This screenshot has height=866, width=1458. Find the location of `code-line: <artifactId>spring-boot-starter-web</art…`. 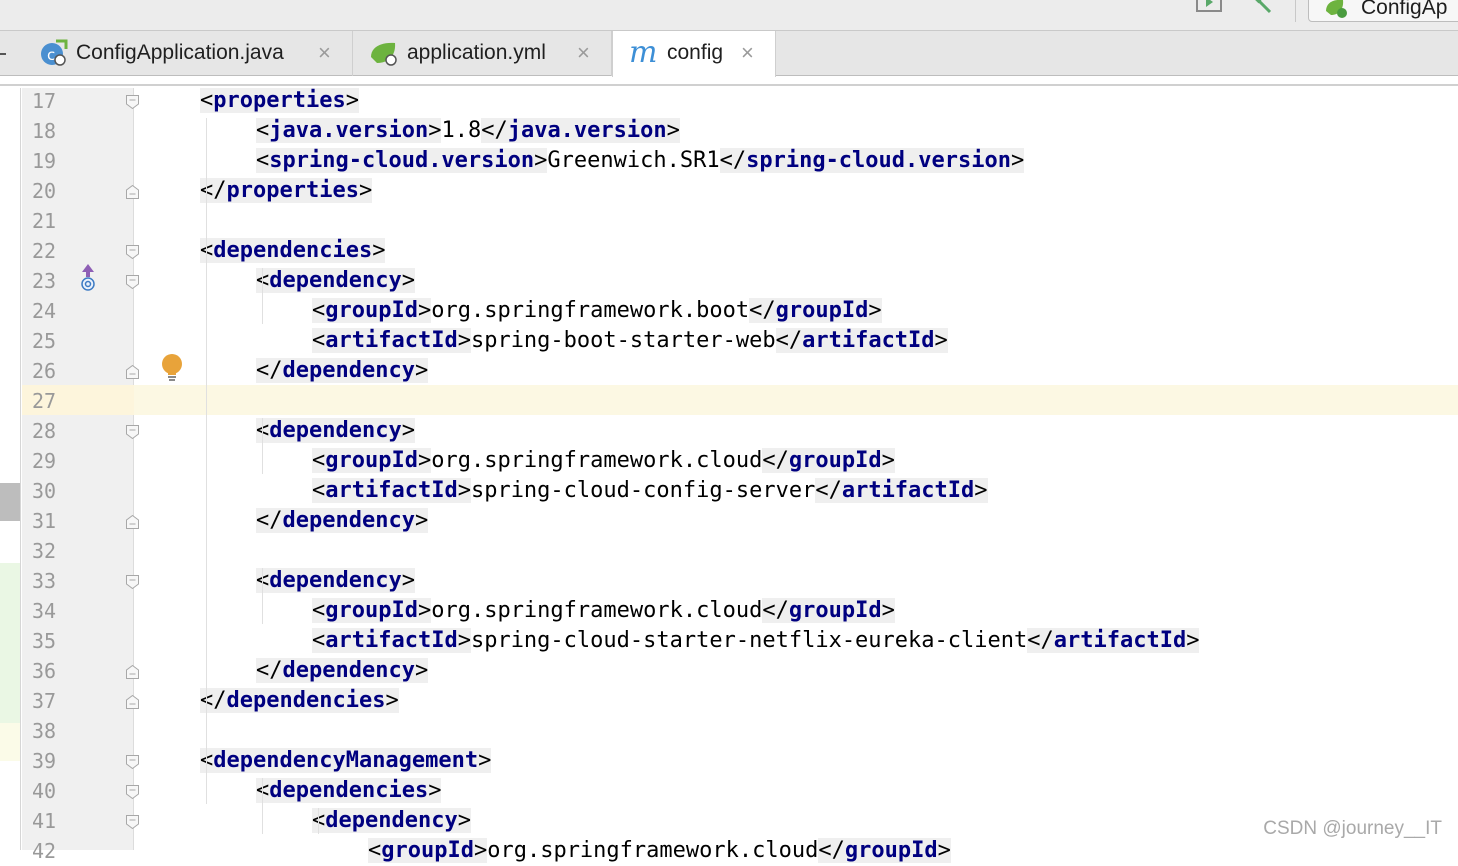

code-line: <artifactId>spring-boot-starter-web</art… is located at coordinates (630, 341).